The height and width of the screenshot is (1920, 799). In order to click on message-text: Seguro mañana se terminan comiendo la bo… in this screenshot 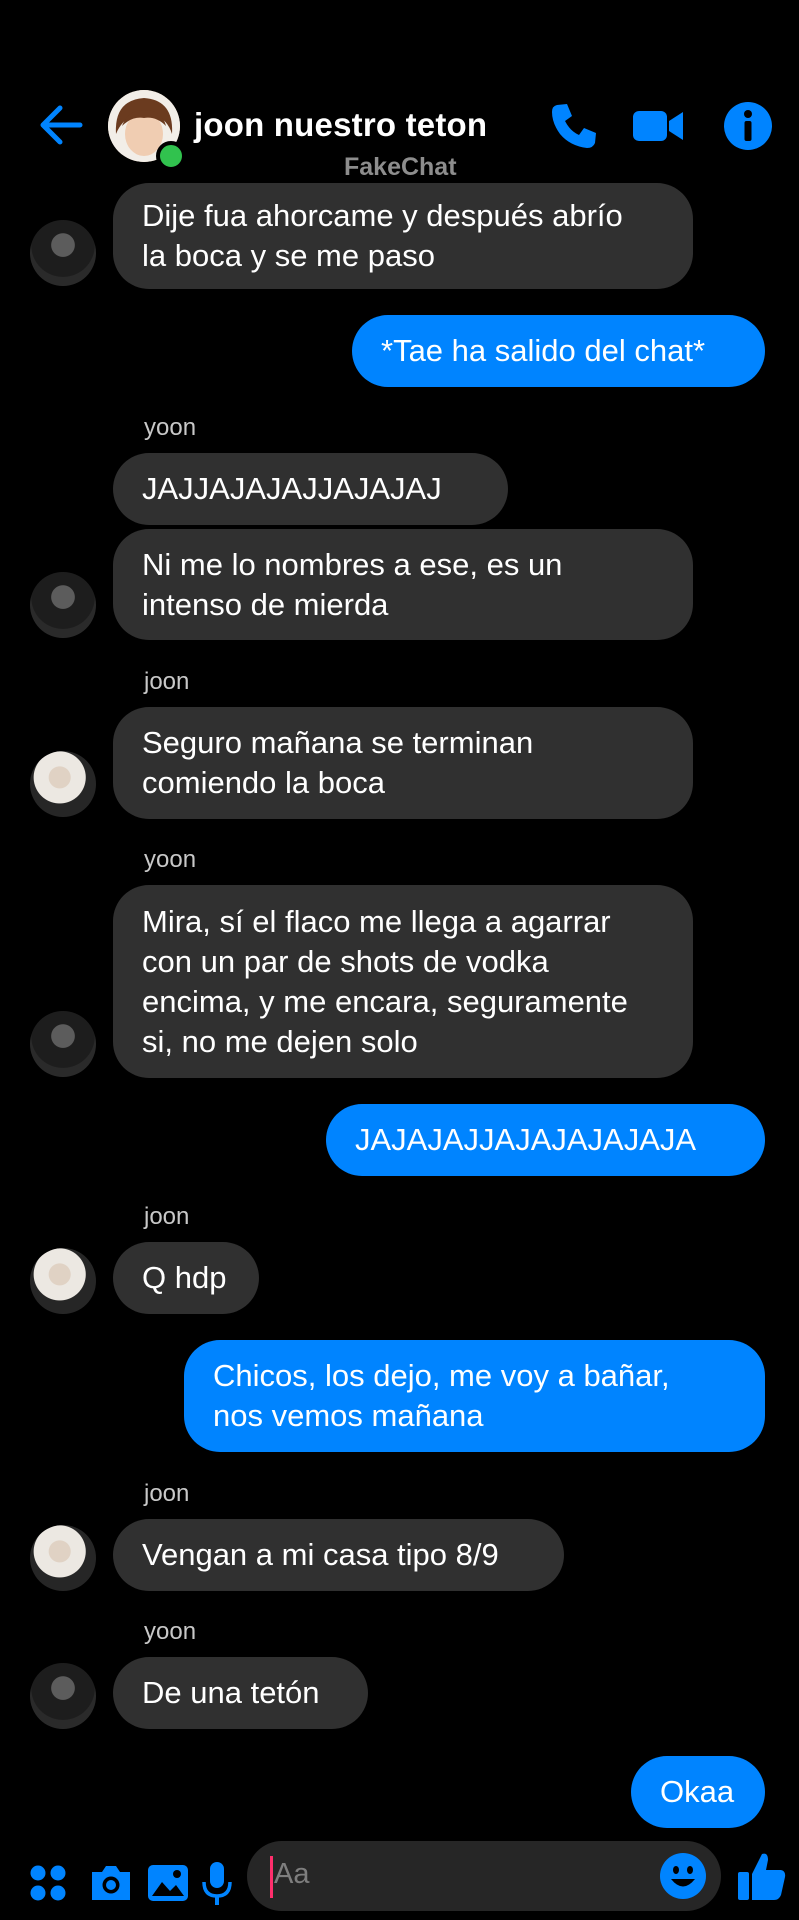, I will do `click(338, 762)`.